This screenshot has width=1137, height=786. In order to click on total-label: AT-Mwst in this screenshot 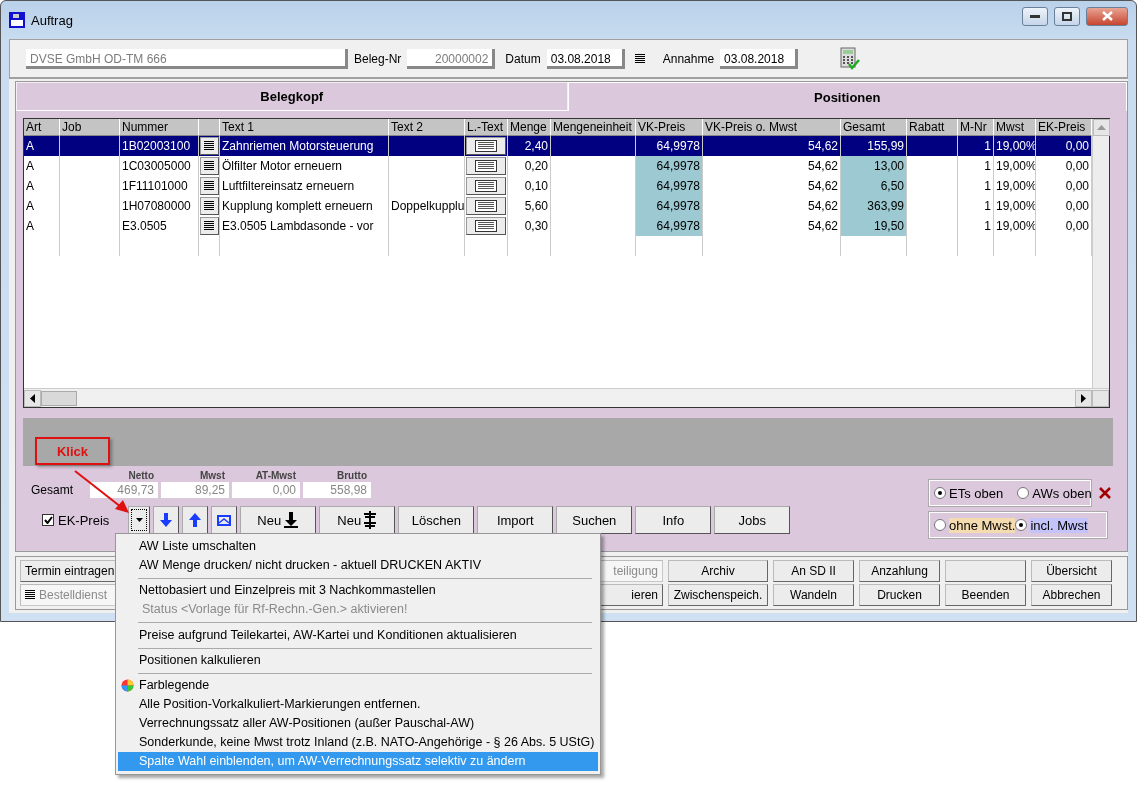, I will do `click(275, 475)`.